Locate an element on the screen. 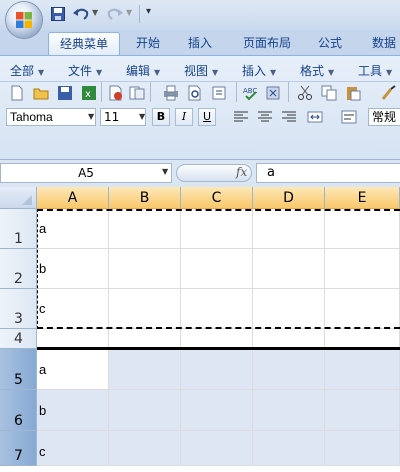  print-preview-button is located at coordinates (195, 93).